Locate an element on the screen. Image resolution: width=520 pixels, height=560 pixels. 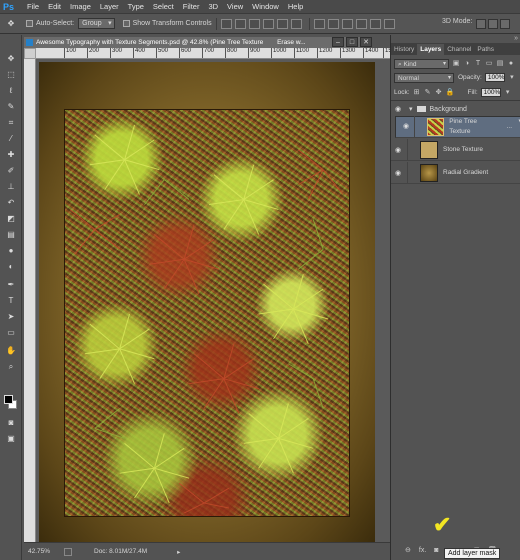
align-right-icon is located at coordinates (296, 23).